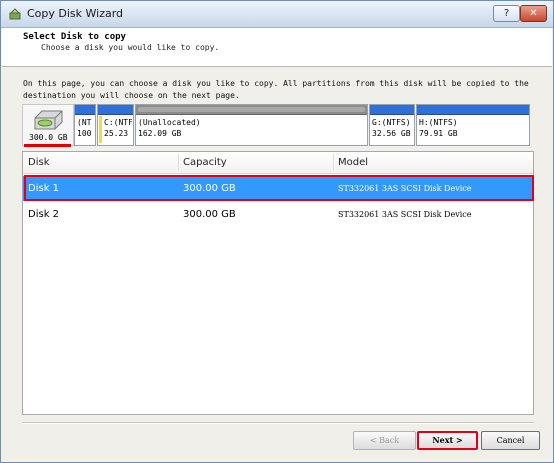 This screenshot has height=463, width=554. Describe the element at coordinates (447, 440) in the screenshot. I see `next-button: Next >` at that location.